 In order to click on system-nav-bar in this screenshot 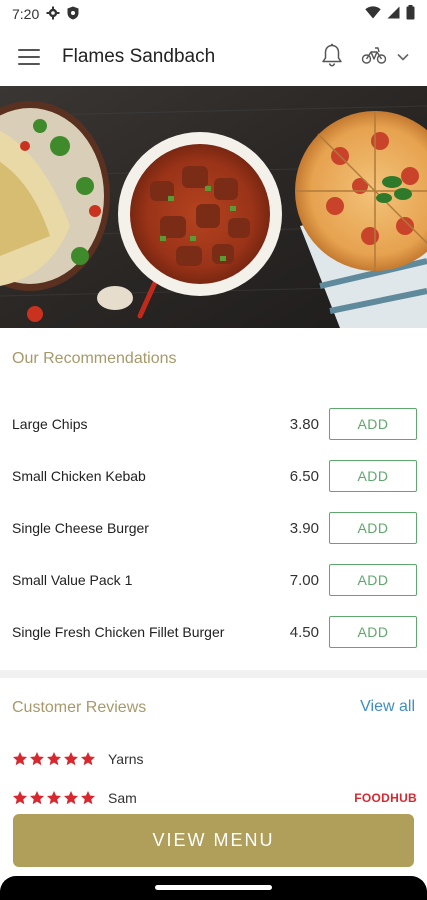, I will do `click(213, 886)`.